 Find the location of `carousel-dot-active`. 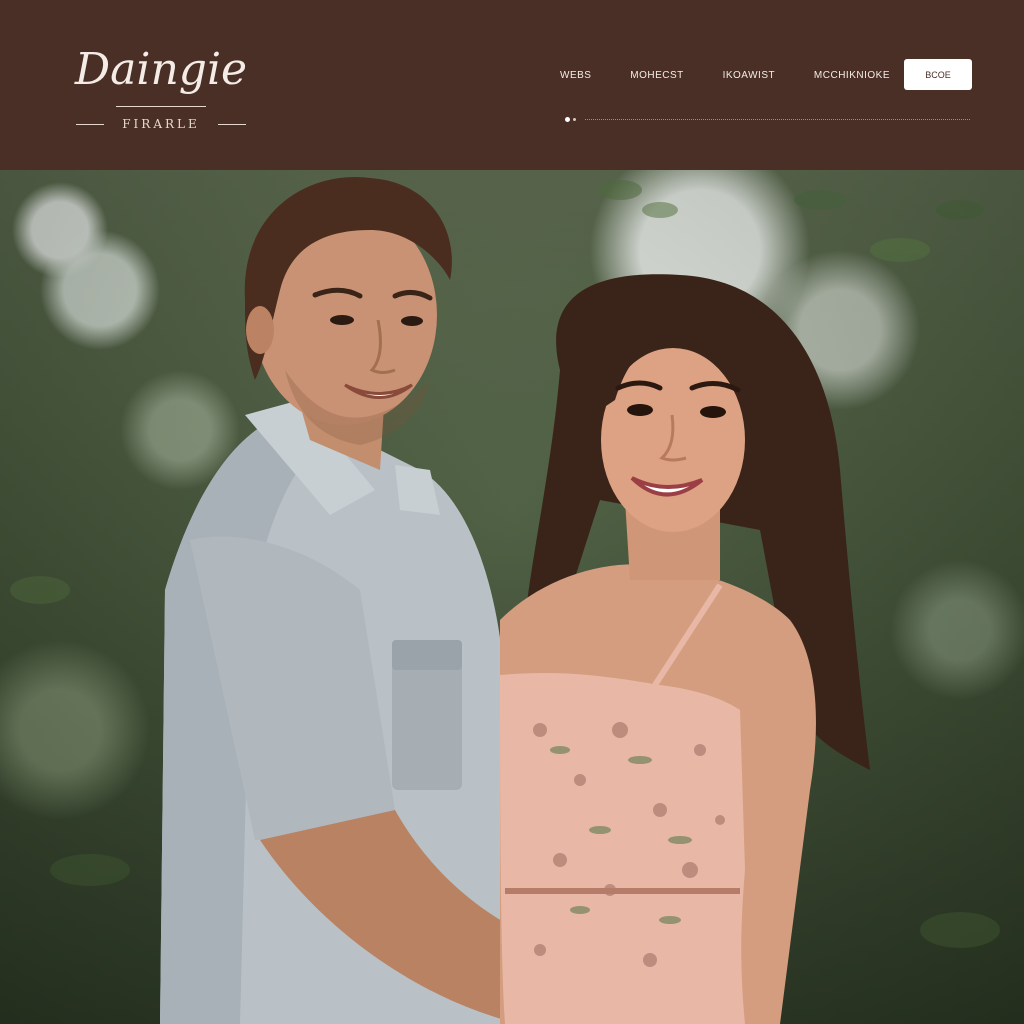

carousel-dot-active is located at coordinates (567, 119).